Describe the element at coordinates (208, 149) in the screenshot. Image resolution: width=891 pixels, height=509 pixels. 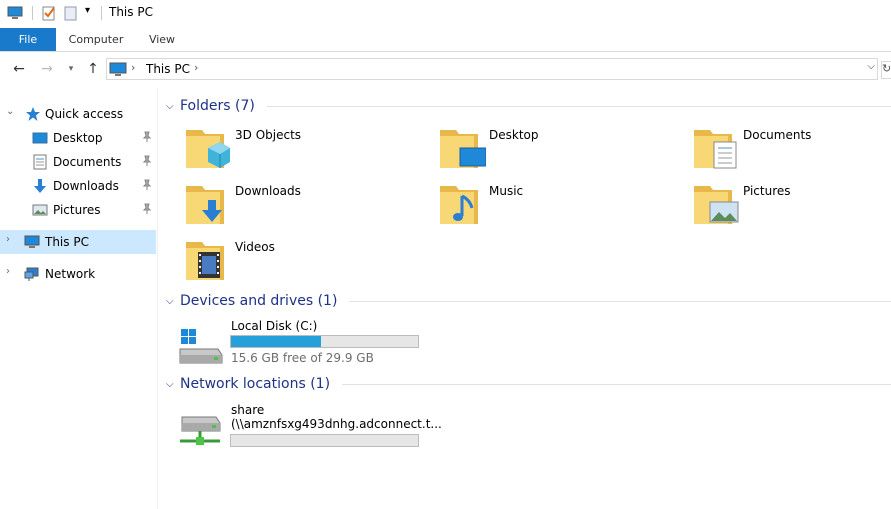
I see `3d-objects-folder-icon` at that location.